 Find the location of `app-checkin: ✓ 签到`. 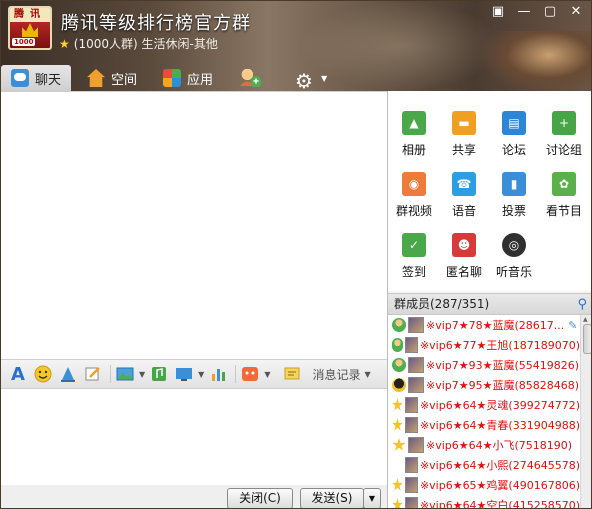

app-checkin: ✓ 签到 is located at coordinates (414, 256).